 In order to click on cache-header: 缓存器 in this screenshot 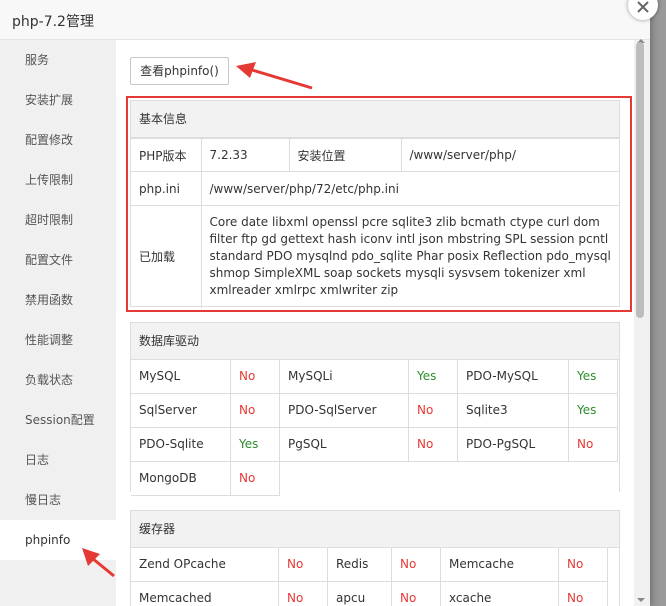, I will do `click(375, 529)`.